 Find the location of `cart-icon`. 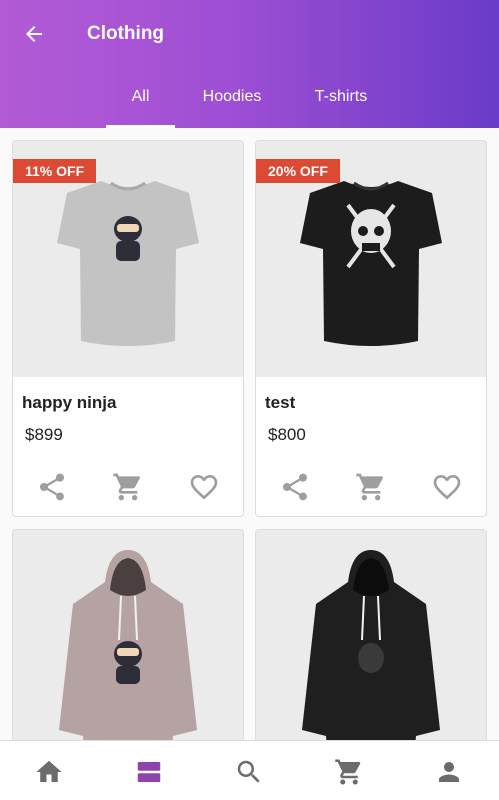

cart-icon is located at coordinates (349, 772).